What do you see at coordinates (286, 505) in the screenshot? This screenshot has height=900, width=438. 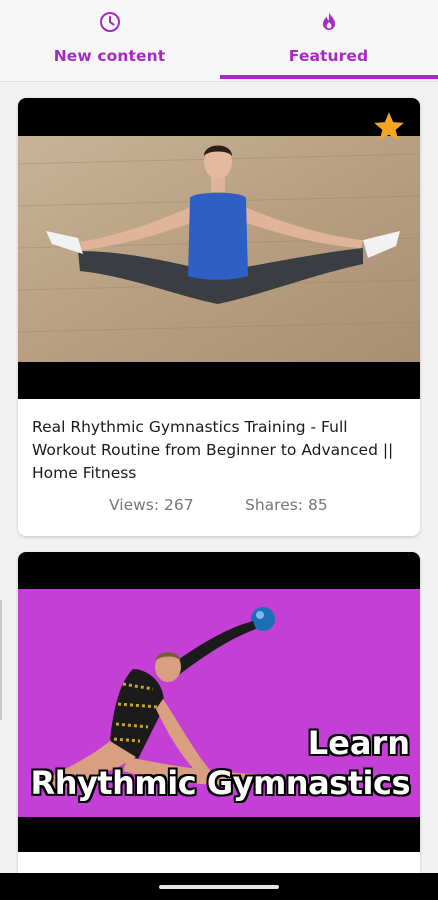 I see `shares-count: Shares: 85` at bounding box center [286, 505].